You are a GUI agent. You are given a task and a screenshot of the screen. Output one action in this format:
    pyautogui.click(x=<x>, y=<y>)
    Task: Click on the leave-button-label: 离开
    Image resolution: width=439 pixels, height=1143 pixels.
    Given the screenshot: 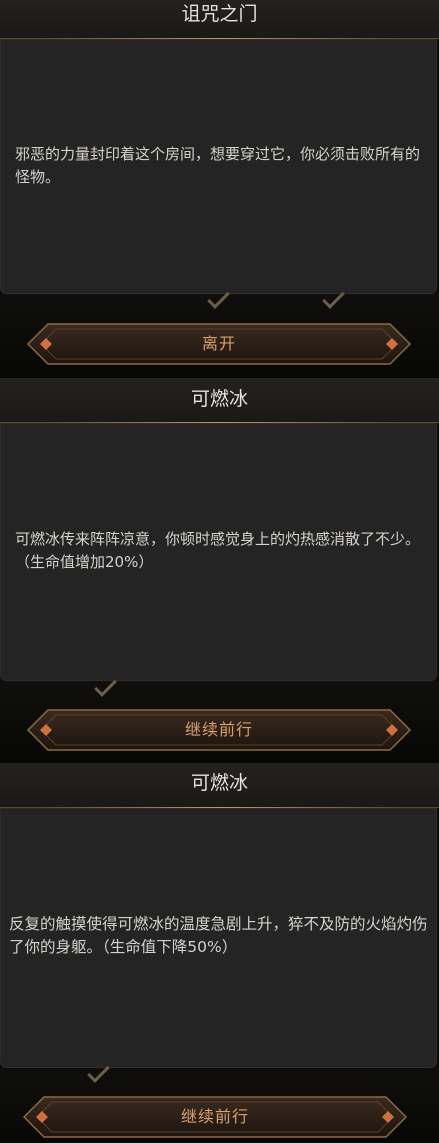 What is the action you would take?
    pyautogui.click(x=218, y=343)
    